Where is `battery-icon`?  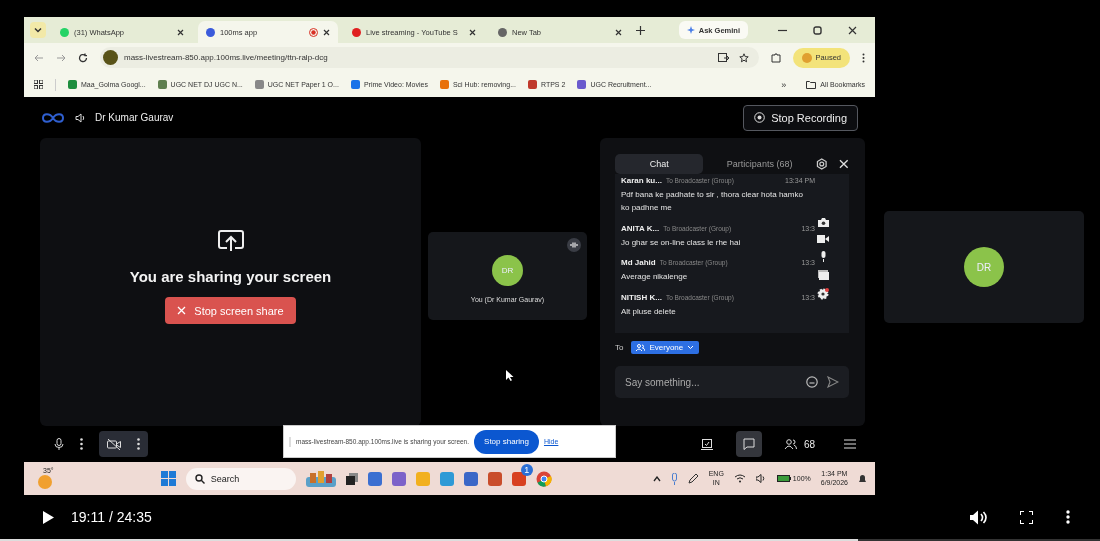
battery-icon is located at coordinates (783, 478).